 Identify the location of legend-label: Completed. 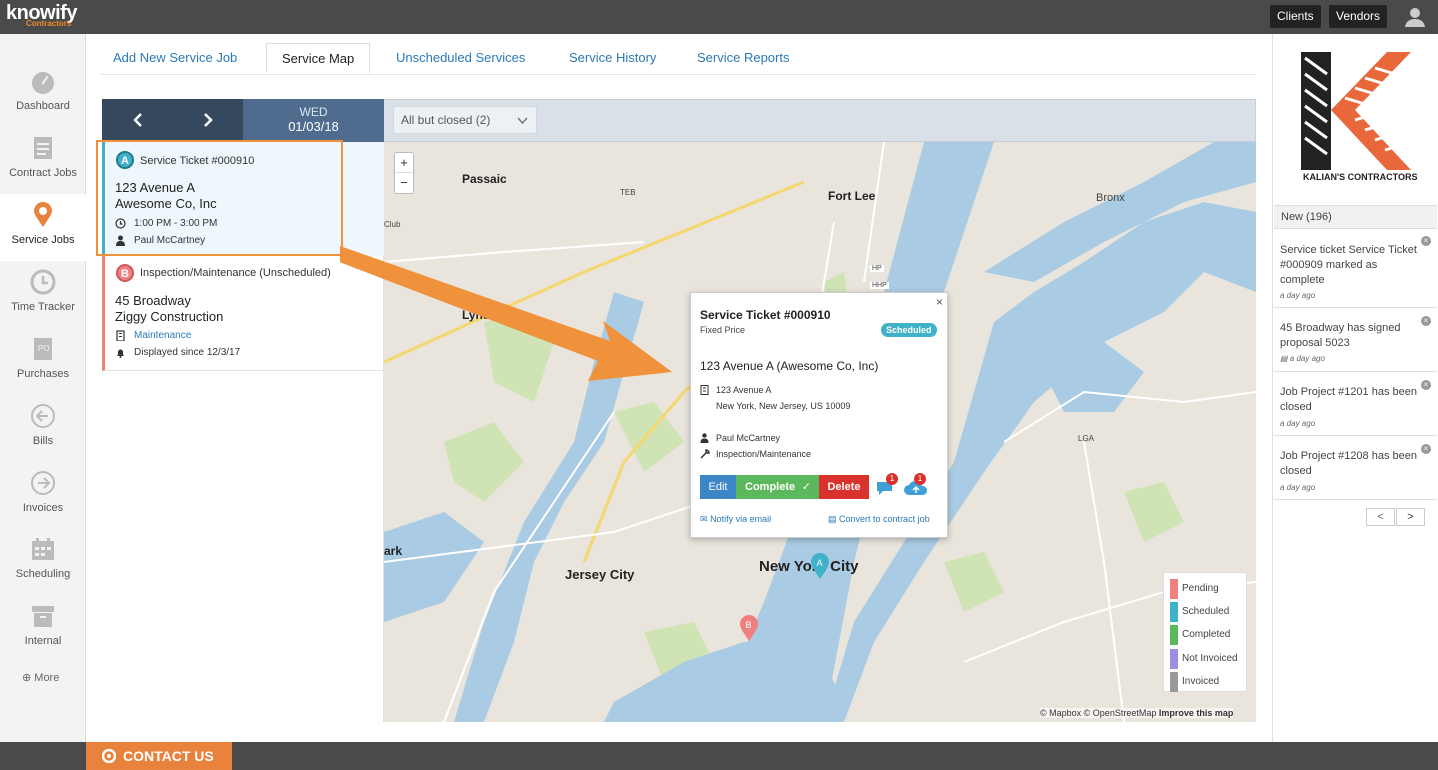
(1206, 634).